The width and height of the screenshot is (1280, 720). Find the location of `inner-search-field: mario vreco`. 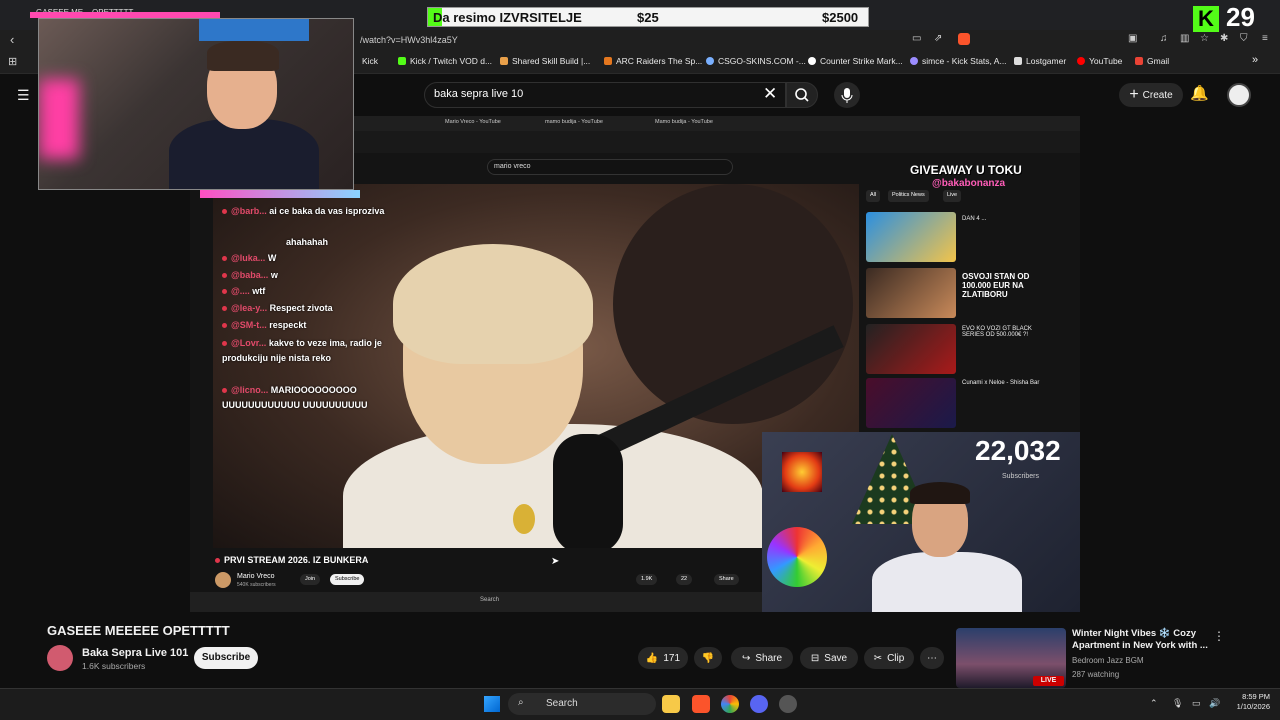

inner-search-field: mario vreco is located at coordinates (610, 167).